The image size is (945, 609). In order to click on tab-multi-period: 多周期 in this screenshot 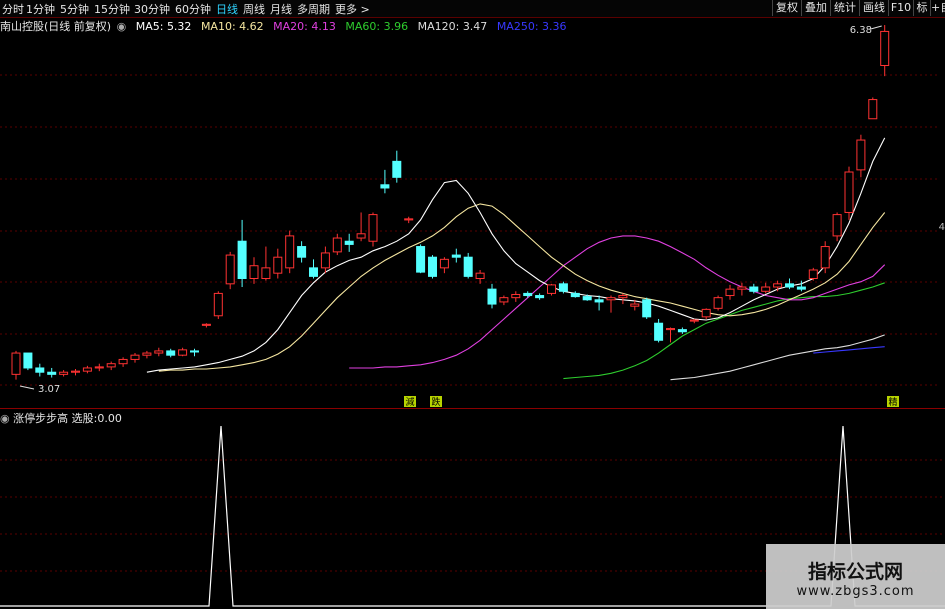, I will do `click(313, 9)`.